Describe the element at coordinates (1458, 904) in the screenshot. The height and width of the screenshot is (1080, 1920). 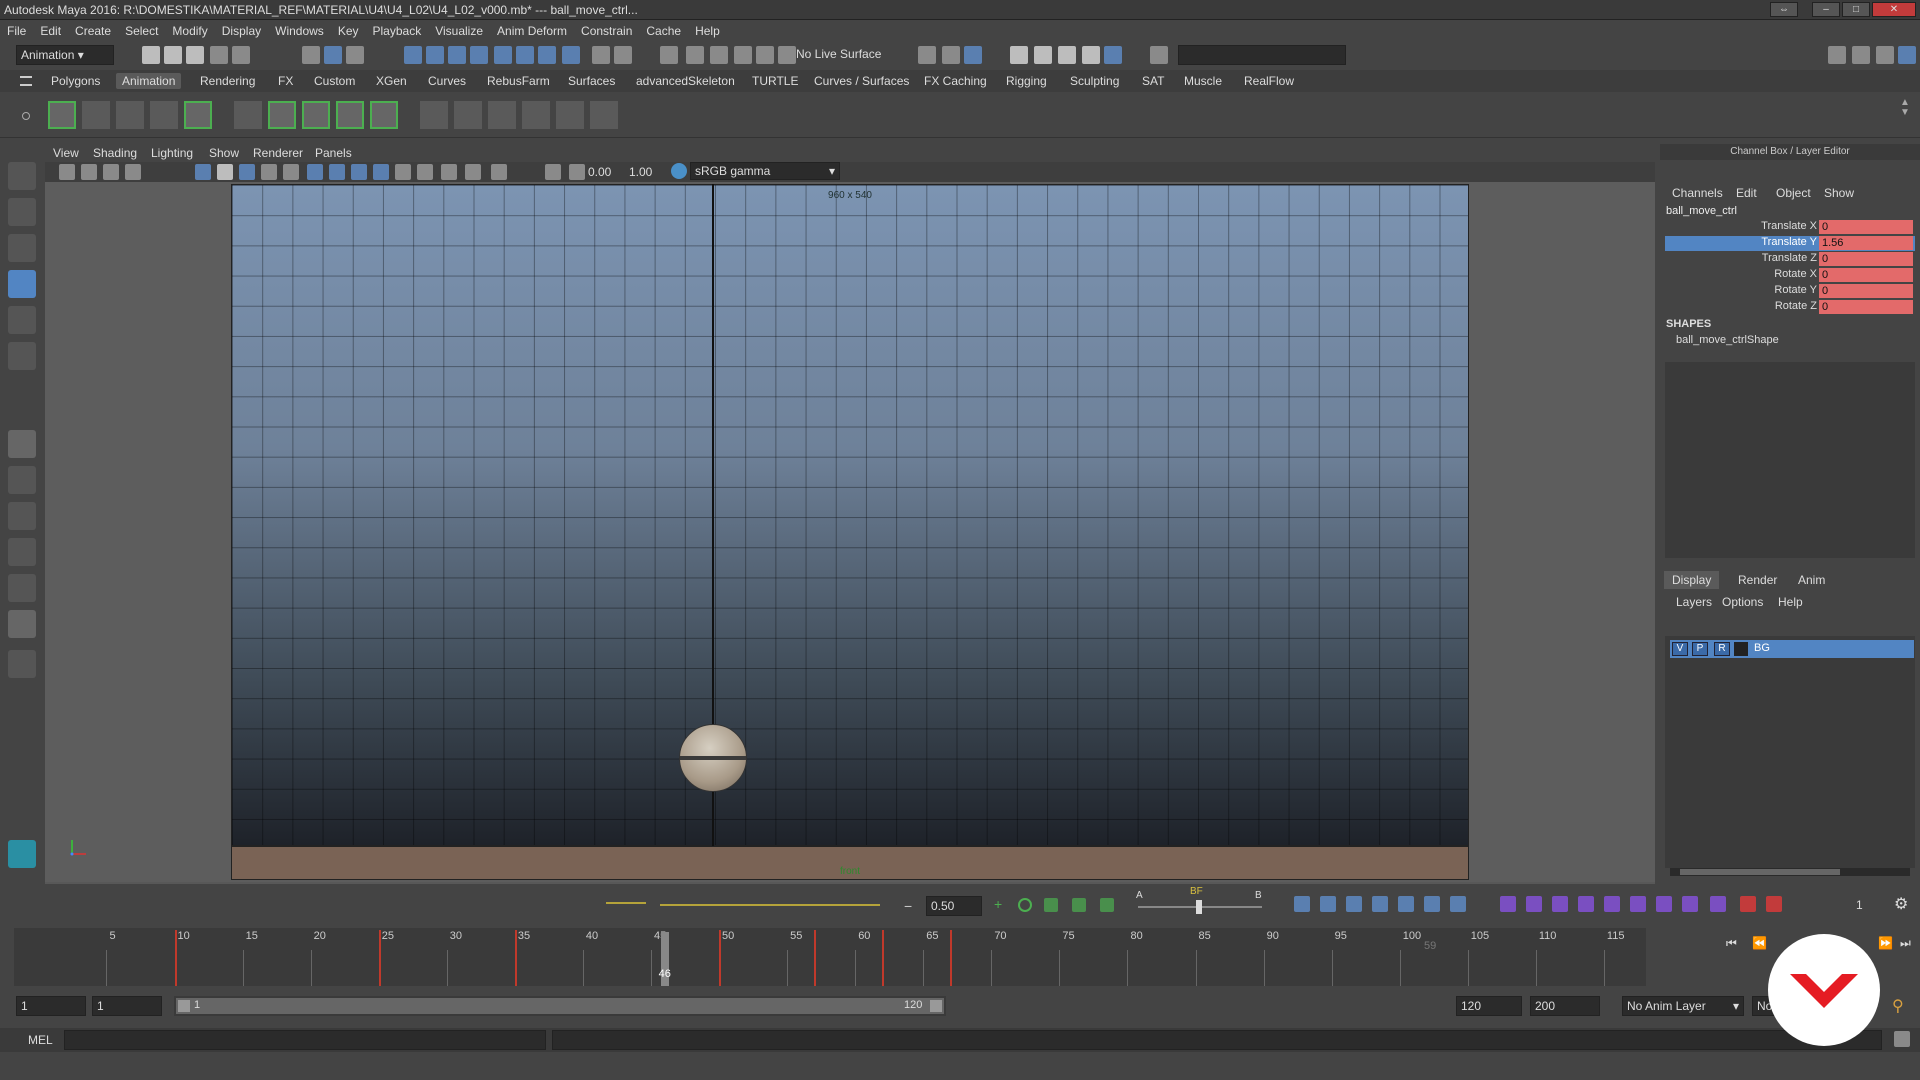
I see `tangent-auto-icon` at that location.